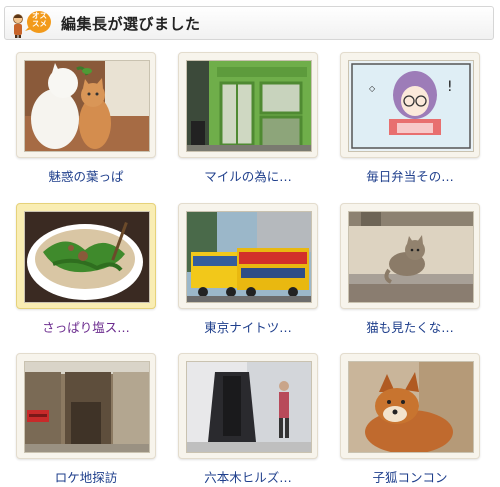 The width and height of the screenshot is (500, 487). I want to click on photo-hato-bus, so click(249, 257).